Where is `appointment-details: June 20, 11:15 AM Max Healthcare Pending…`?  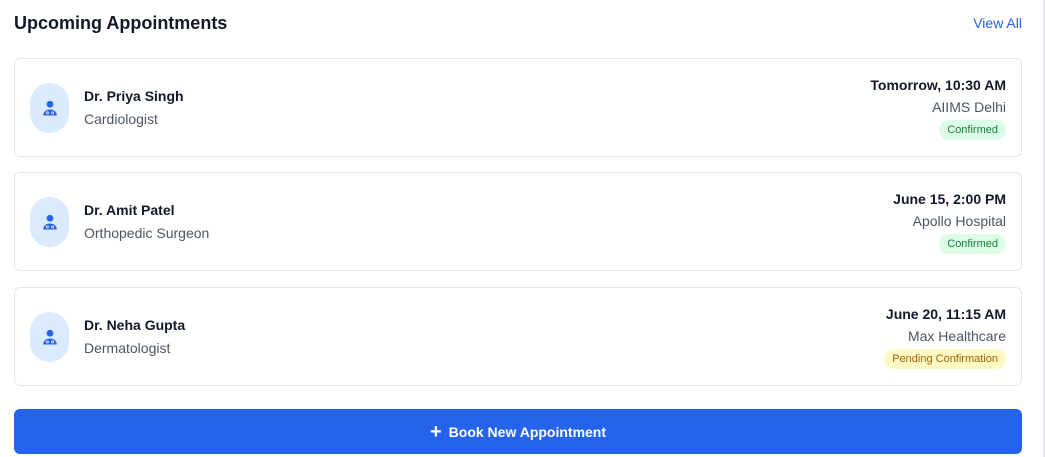 appointment-details: June 20, 11:15 AM Max Healthcare Pending… is located at coordinates (945, 337).